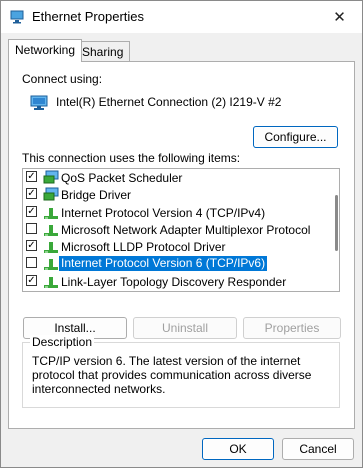 The image size is (363, 468). I want to click on list-item: Internet Protocol Version 6 (TCP/IPv6), so click(173, 263).